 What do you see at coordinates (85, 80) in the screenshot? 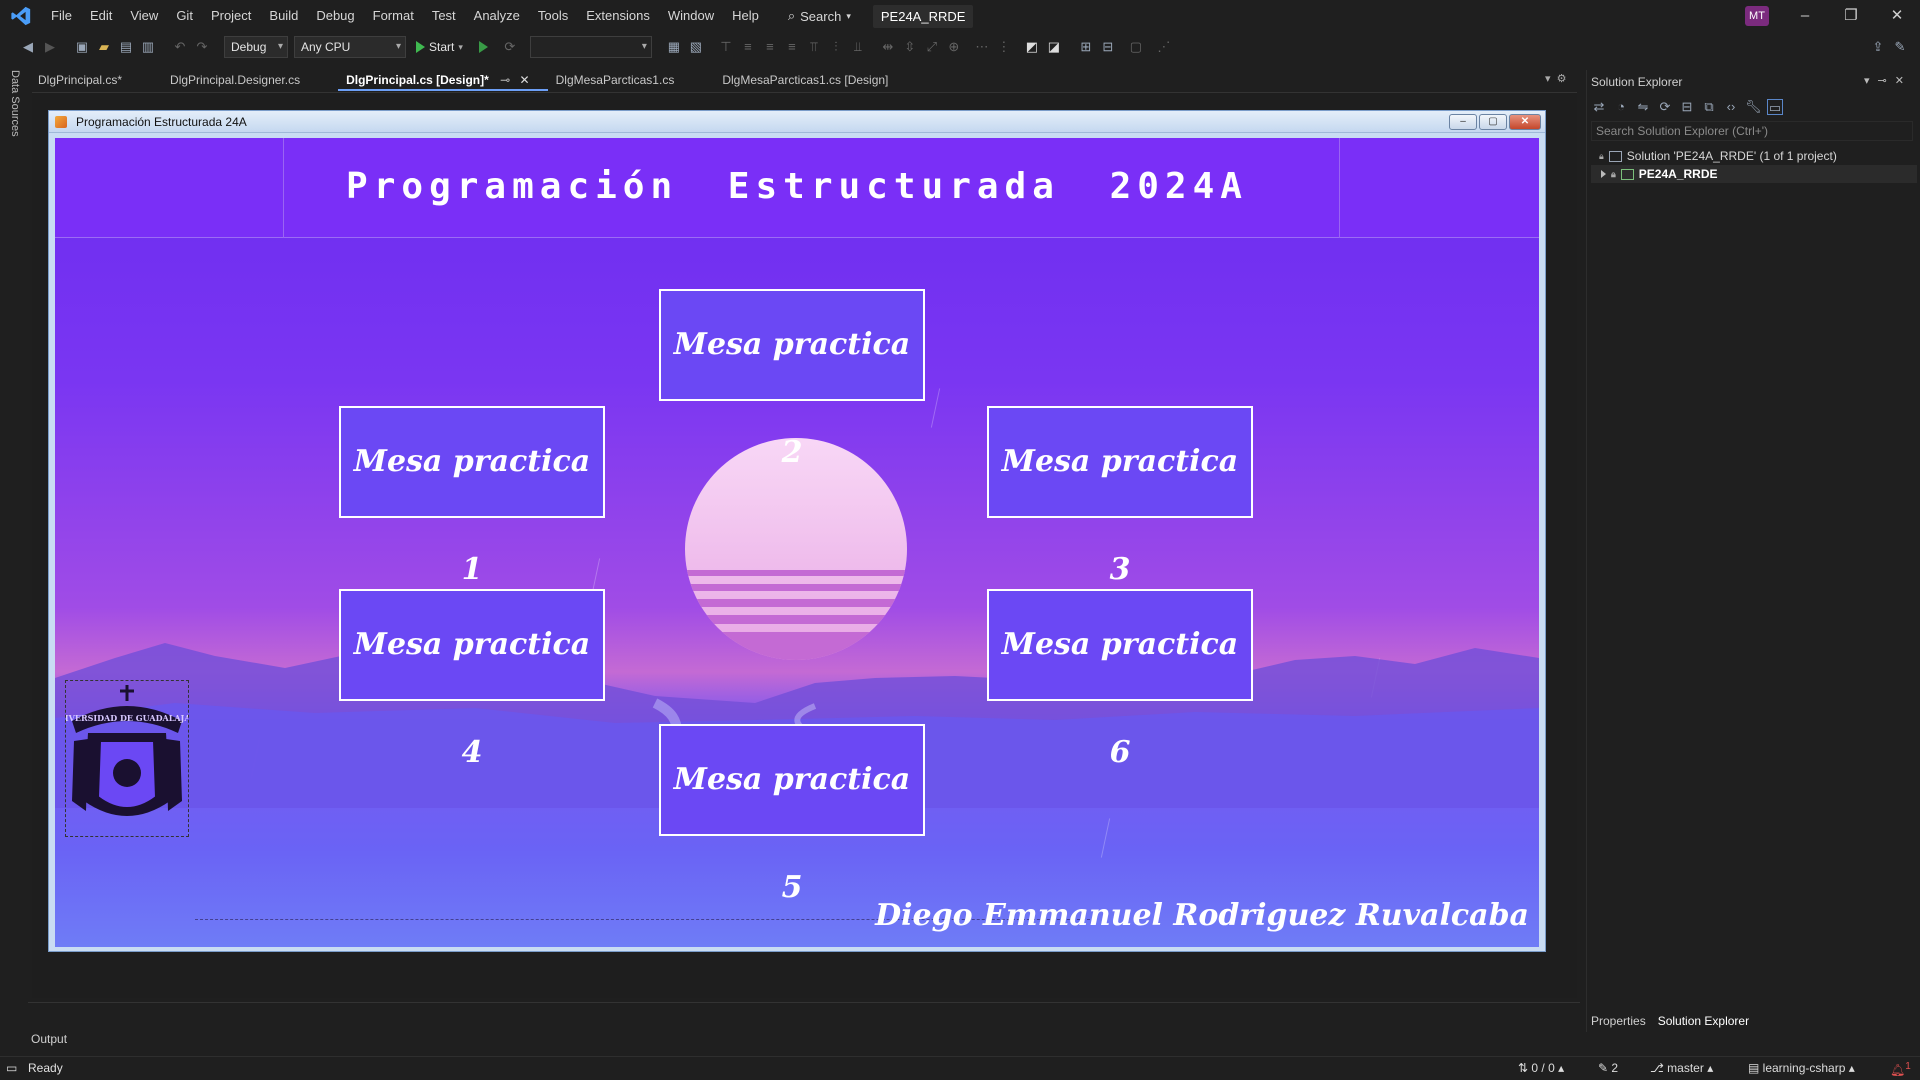
I see `tab-dlgprincipal-cs: DlgPrincipal.cs*` at bounding box center [85, 80].